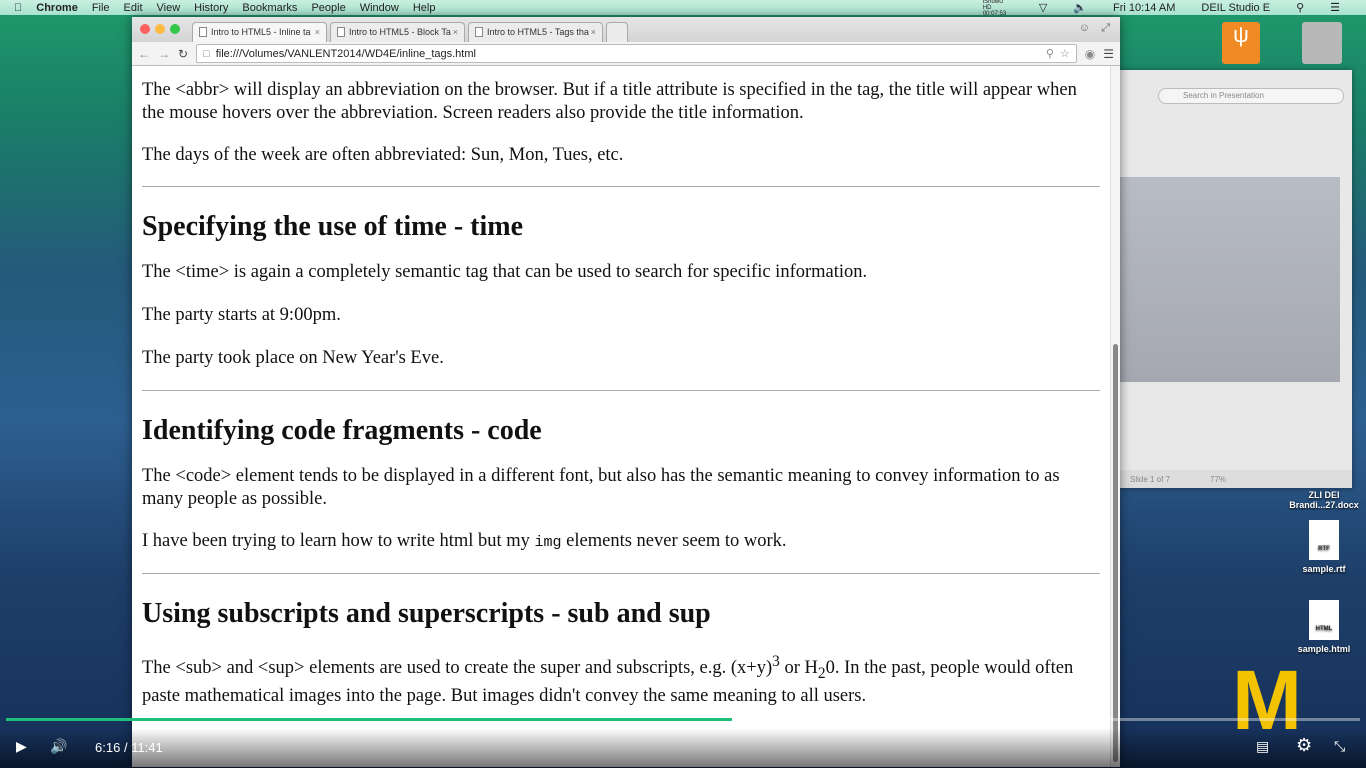 The image size is (1366, 768). What do you see at coordinates (211, 8) in the screenshot?
I see `menu-history: History` at bounding box center [211, 8].